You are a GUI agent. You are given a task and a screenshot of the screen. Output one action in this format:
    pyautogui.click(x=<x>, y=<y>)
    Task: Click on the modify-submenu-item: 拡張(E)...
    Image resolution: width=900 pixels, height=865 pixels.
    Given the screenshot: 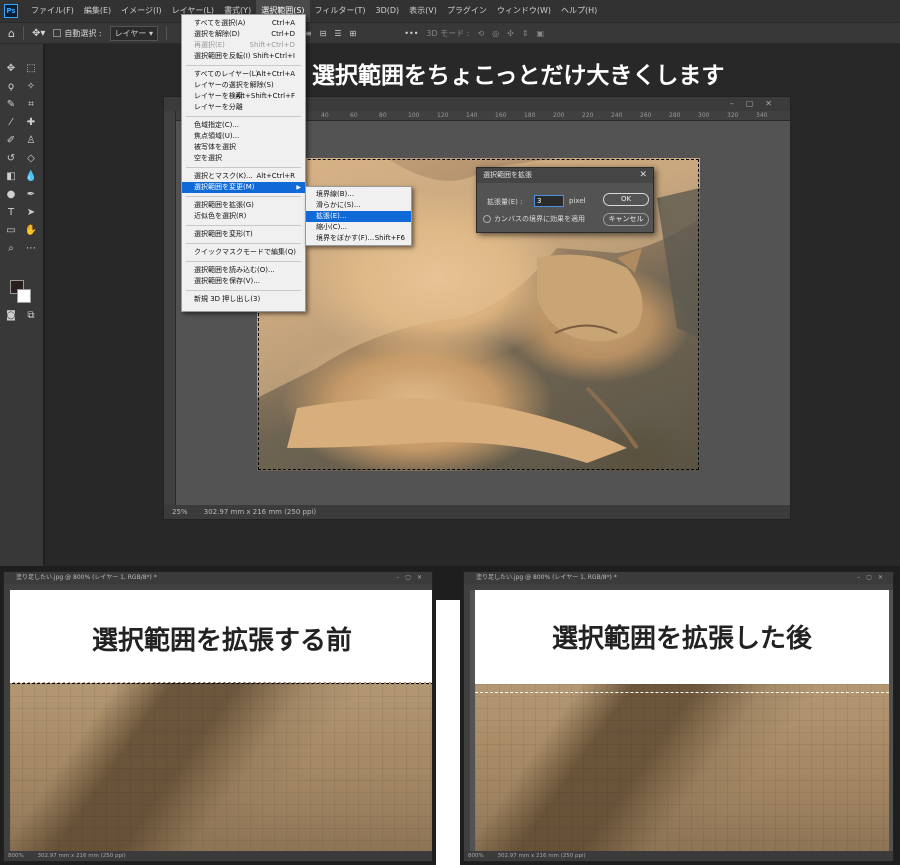 What is the action you would take?
    pyautogui.click(x=358, y=216)
    